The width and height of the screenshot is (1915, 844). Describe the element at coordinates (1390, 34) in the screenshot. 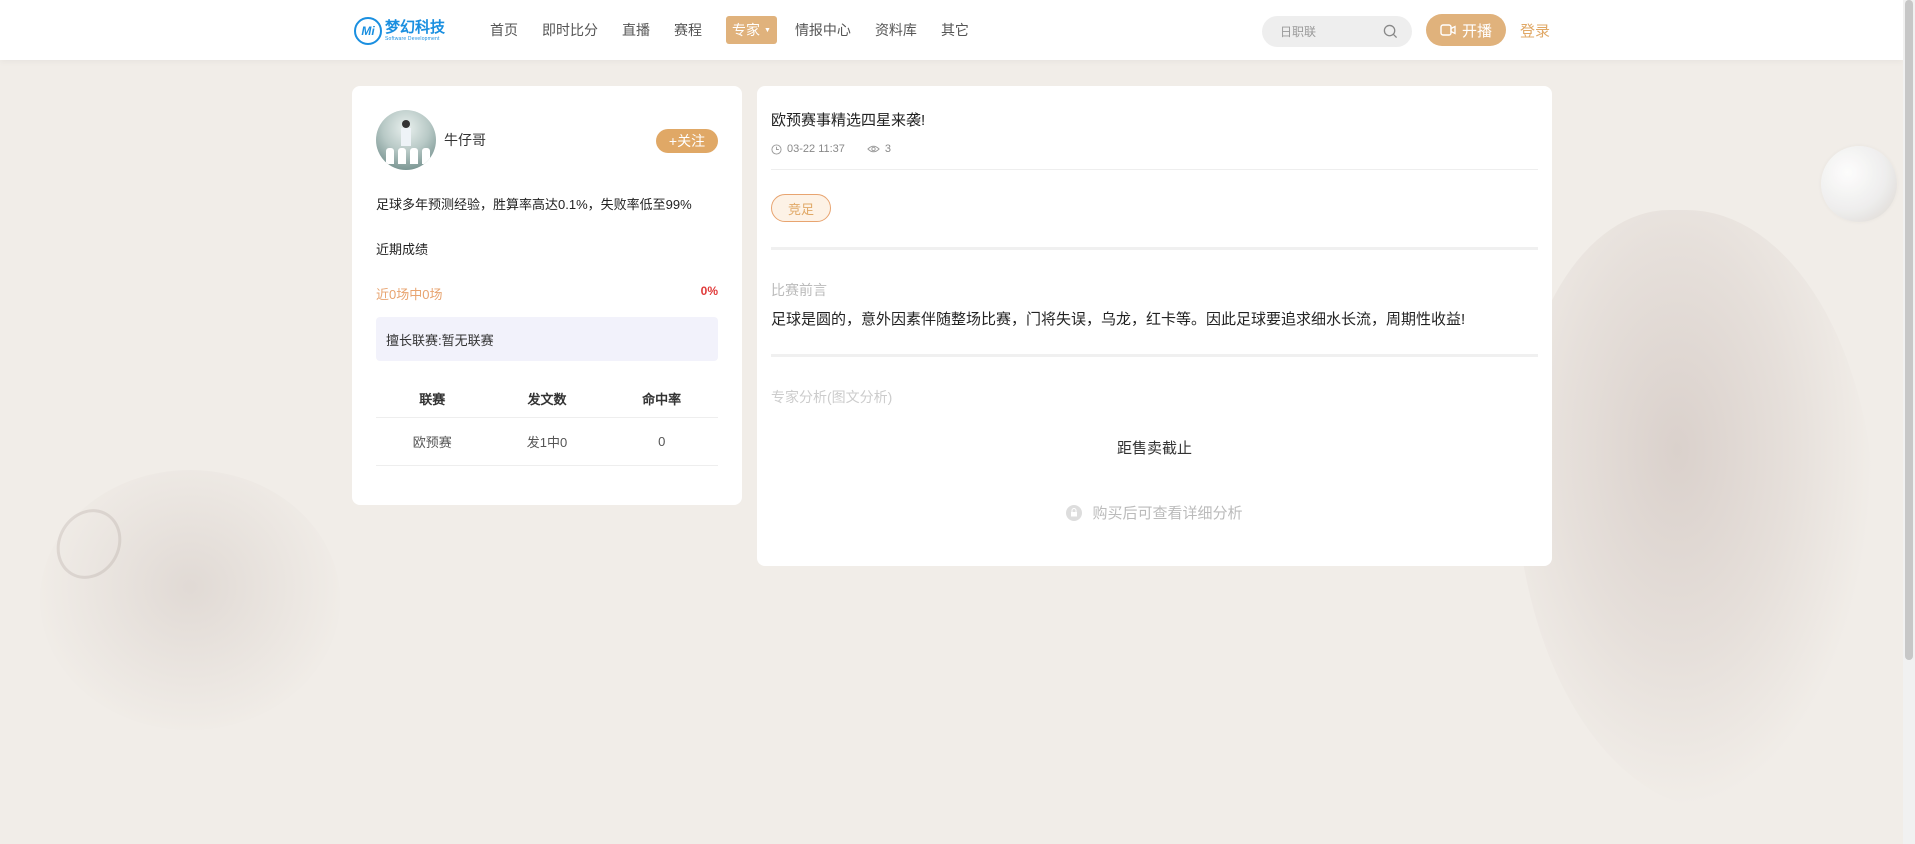

I see `search-icon` at that location.